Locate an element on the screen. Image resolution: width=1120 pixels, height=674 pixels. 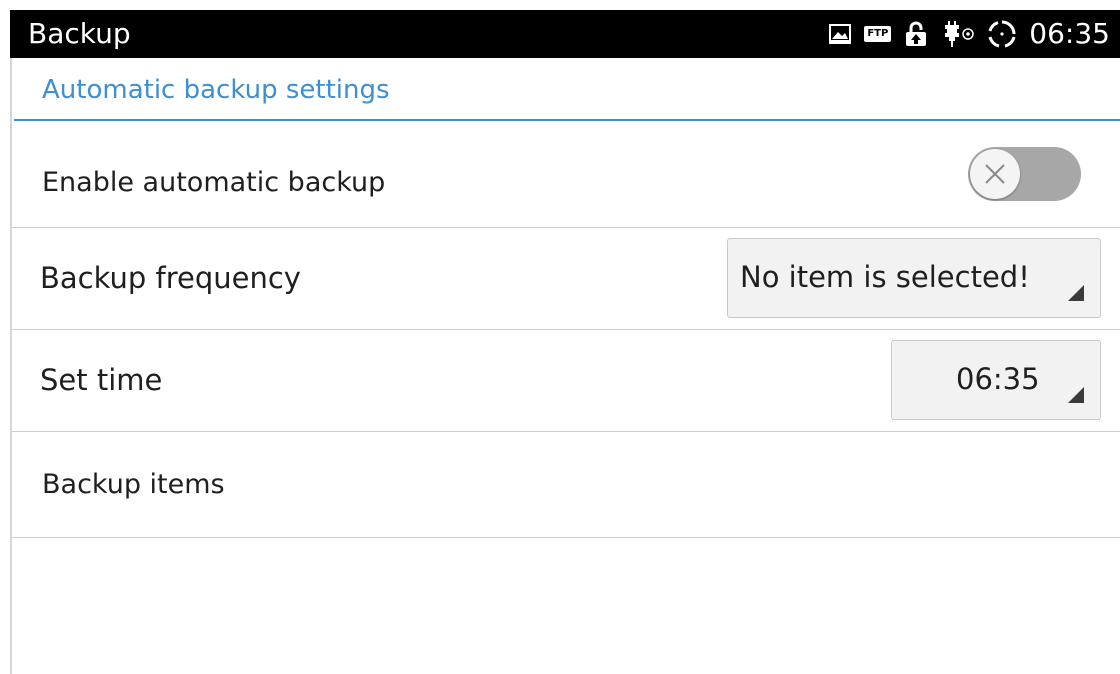
section-title: Automatic backup settings is located at coordinates (216, 90).